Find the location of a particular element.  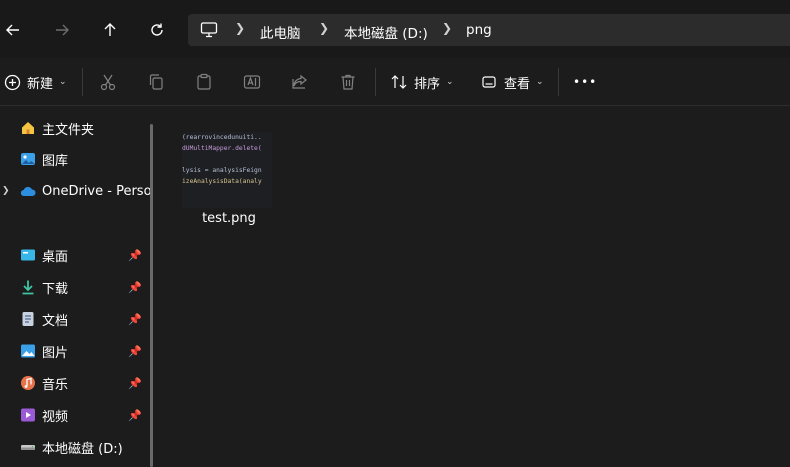

refresh-button is located at coordinates (157, 30).